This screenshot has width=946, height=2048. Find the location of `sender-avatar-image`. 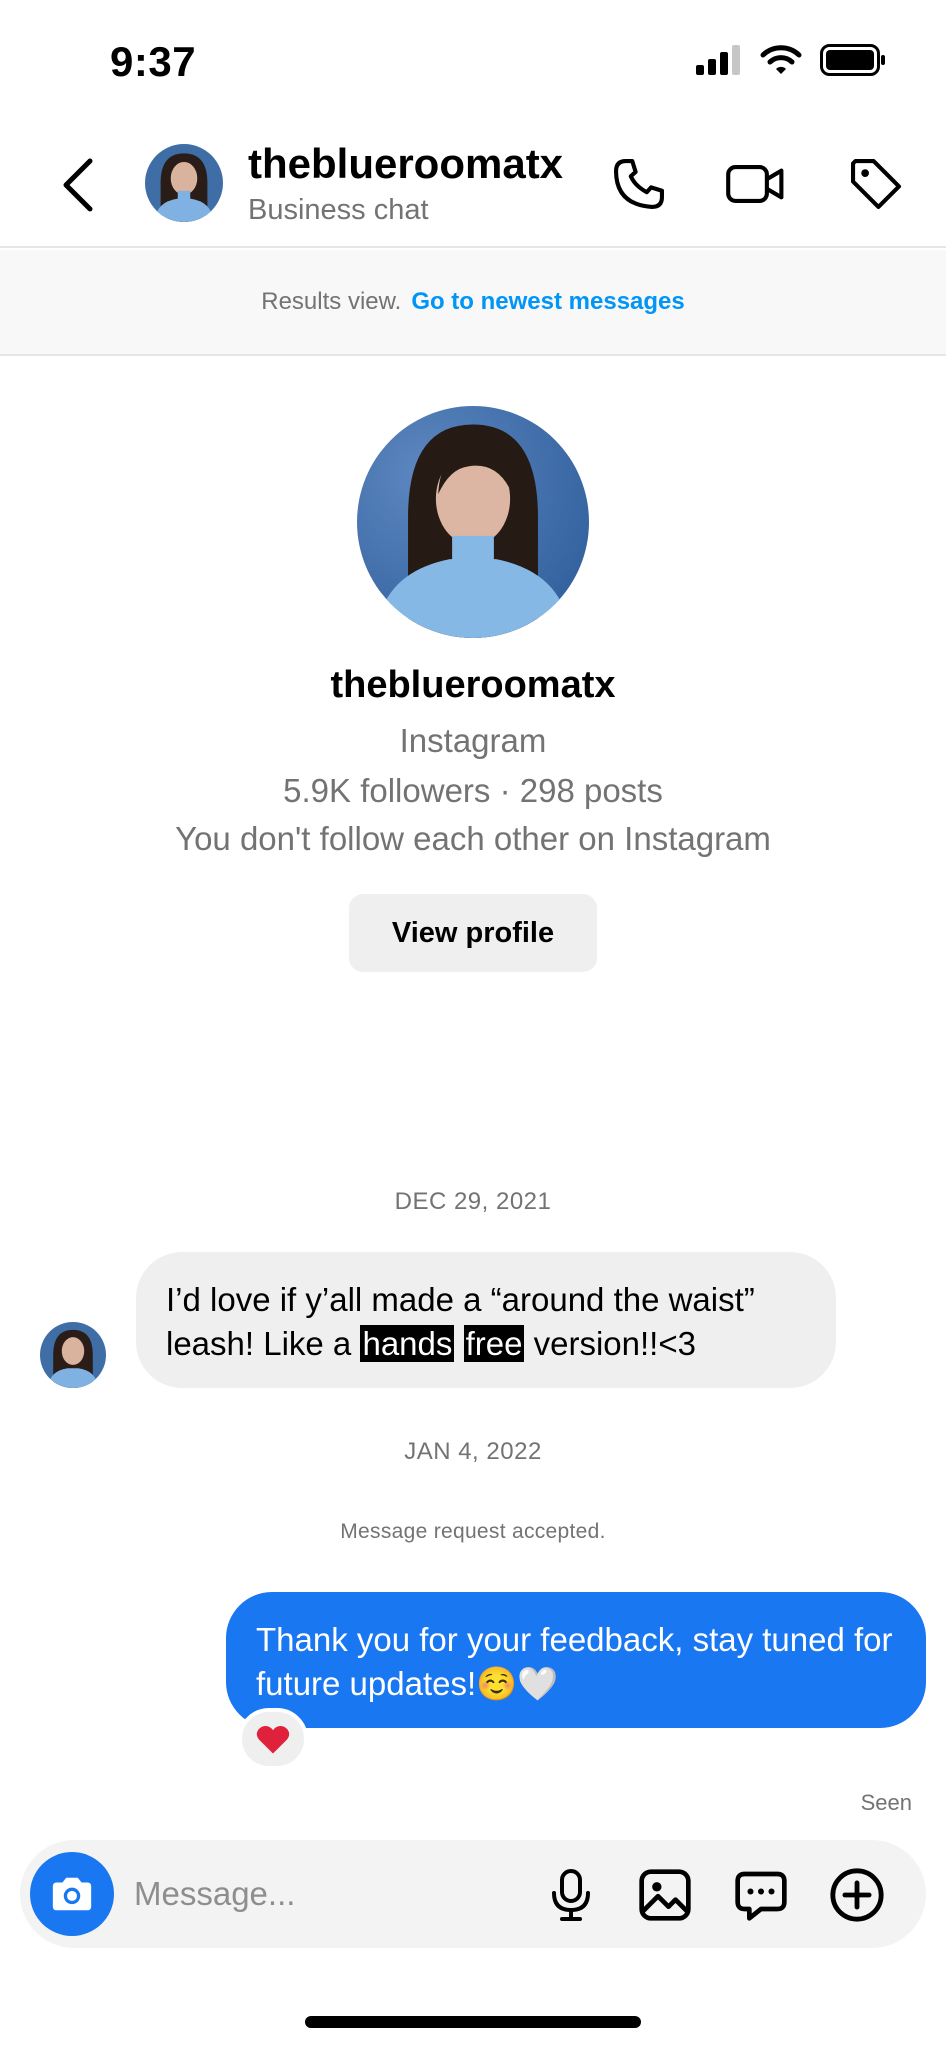

sender-avatar-image is located at coordinates (73, 1355).